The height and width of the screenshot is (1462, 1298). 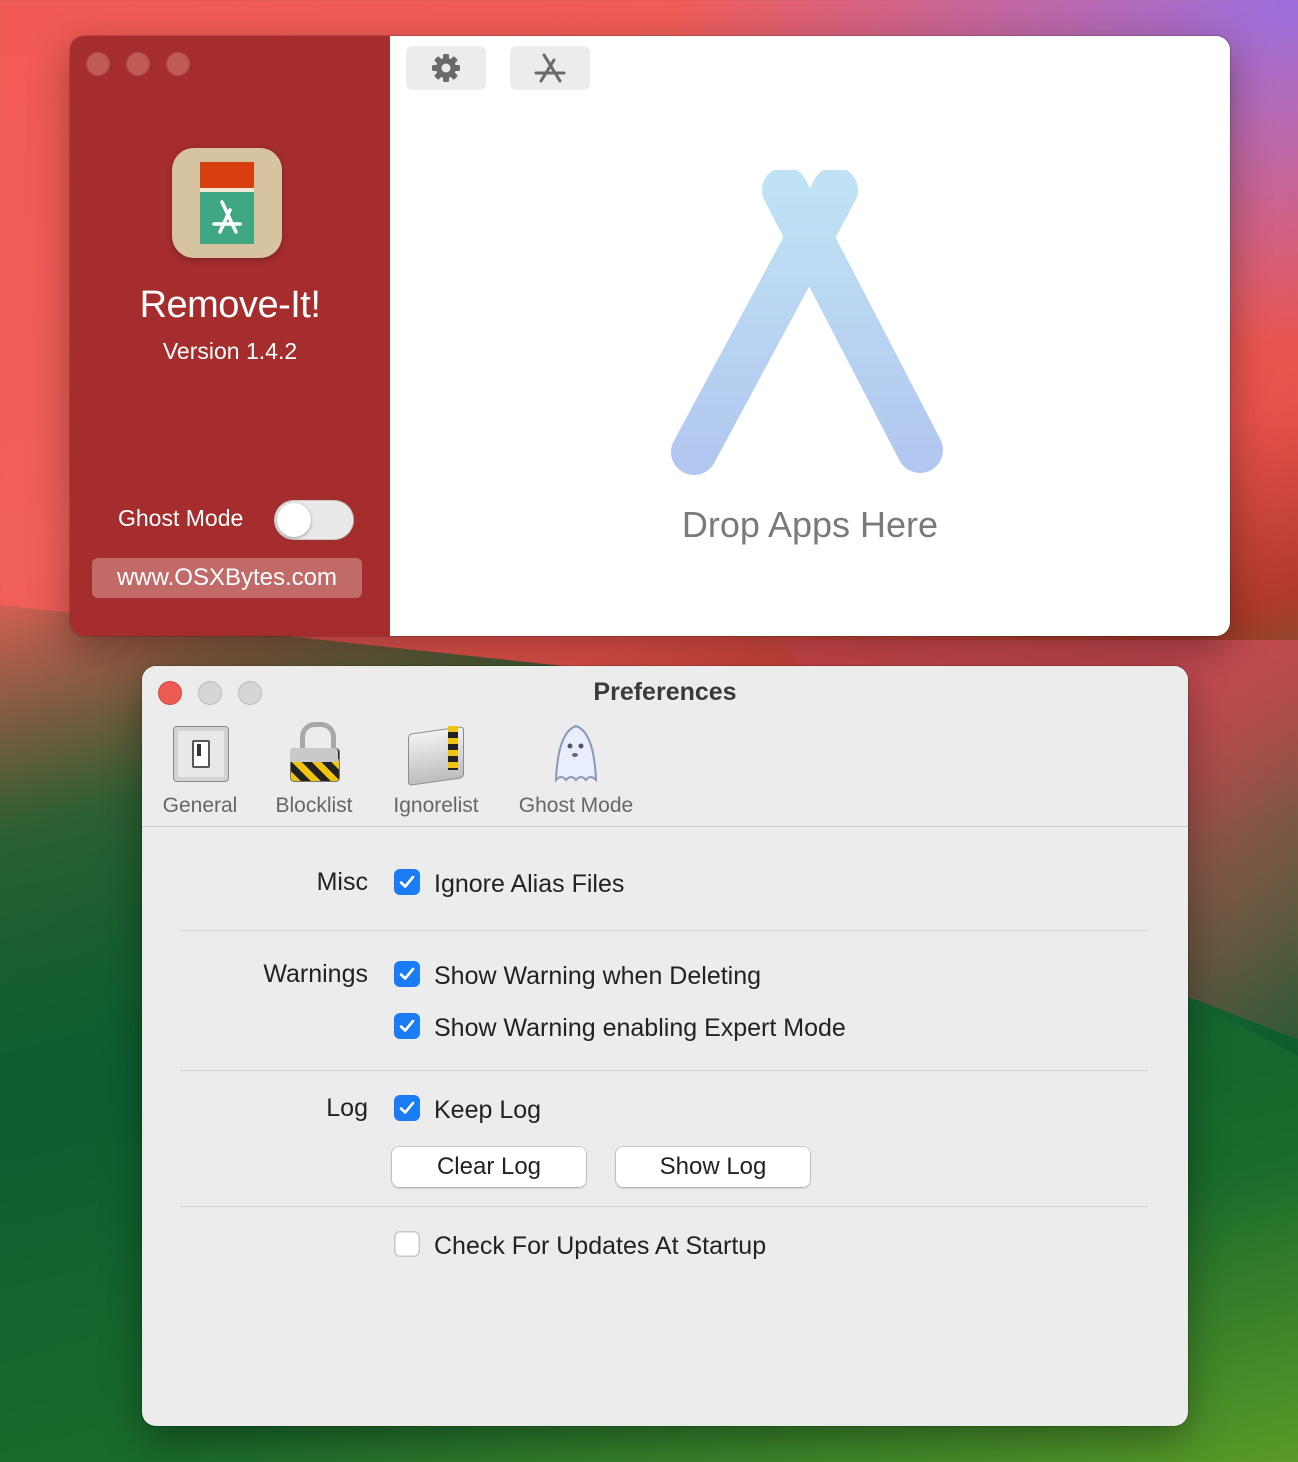 I want to click on padlock-icon, so click(x=314, y=754).